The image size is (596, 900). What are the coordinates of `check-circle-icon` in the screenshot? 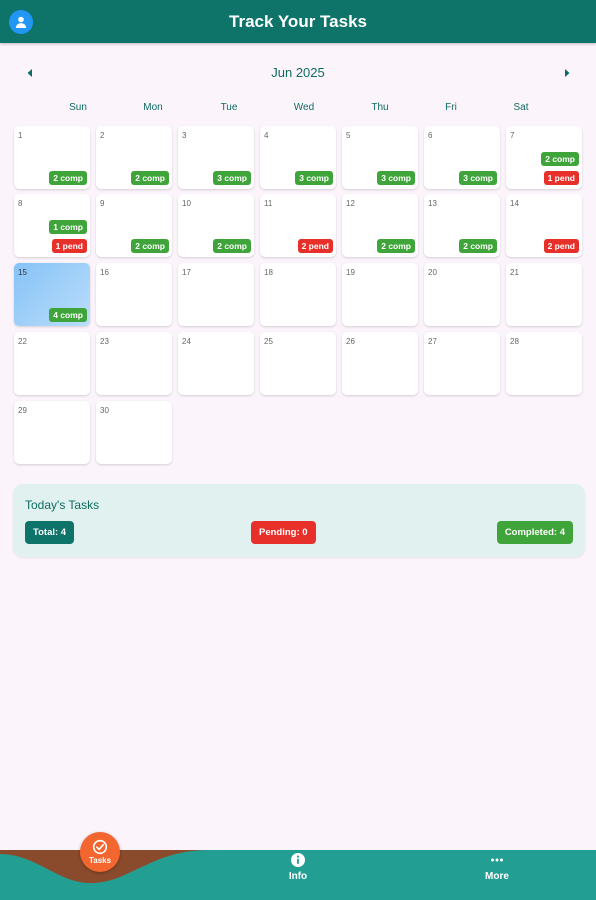 It's located at (100, 847).